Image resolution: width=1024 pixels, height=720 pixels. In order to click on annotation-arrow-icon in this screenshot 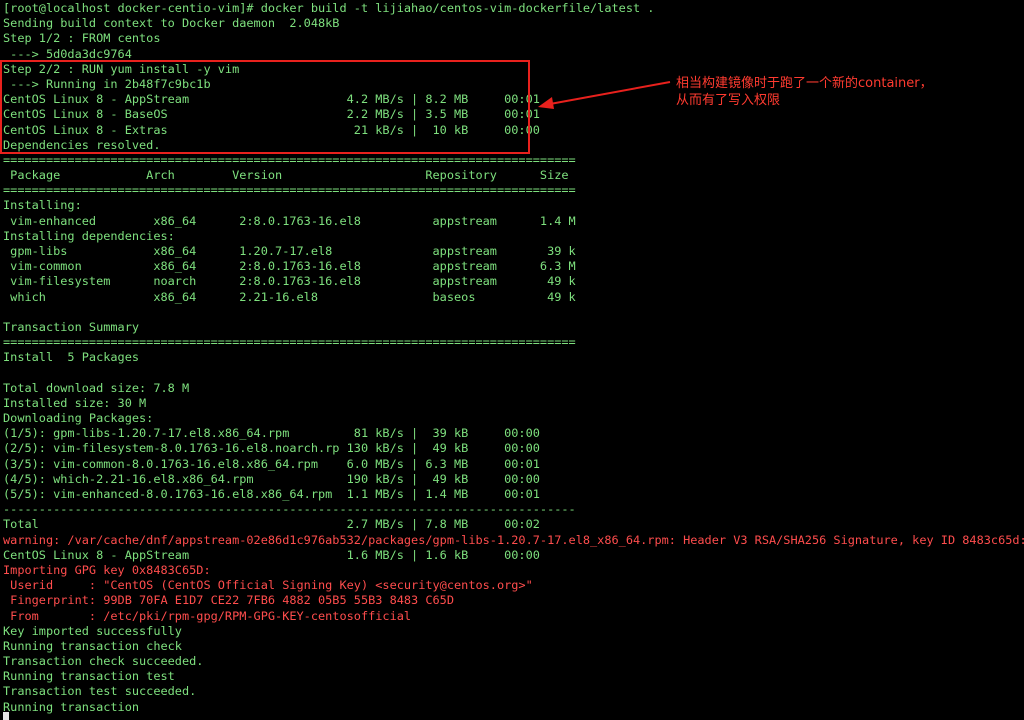, I will do `click(604, 95)`.